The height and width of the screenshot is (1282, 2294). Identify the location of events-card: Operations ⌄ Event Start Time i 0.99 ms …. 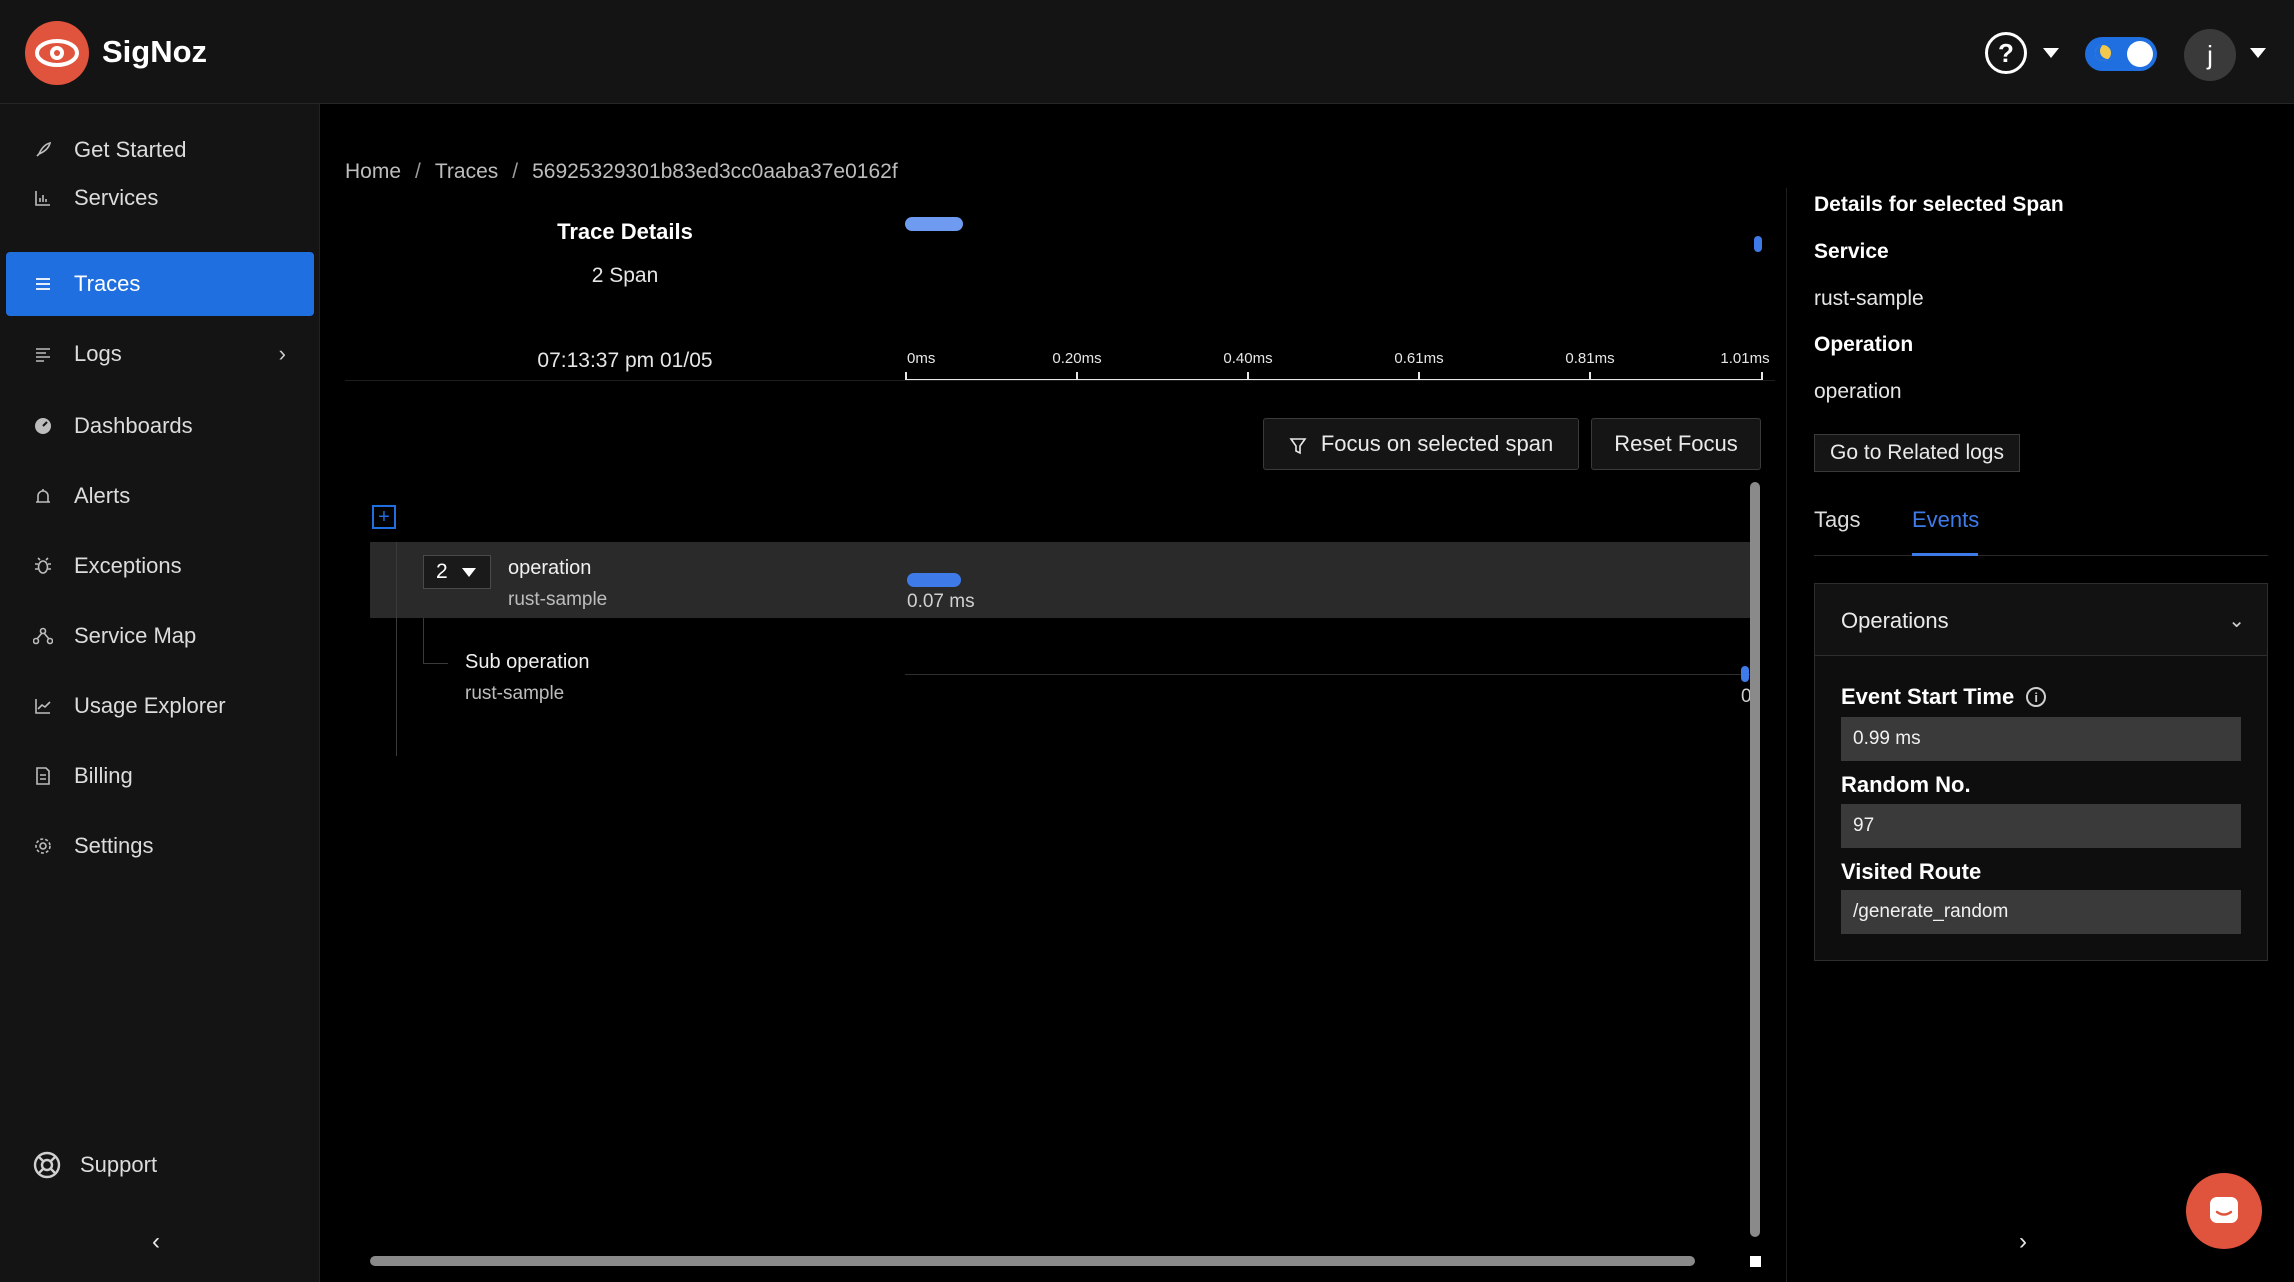
(2041, 772).